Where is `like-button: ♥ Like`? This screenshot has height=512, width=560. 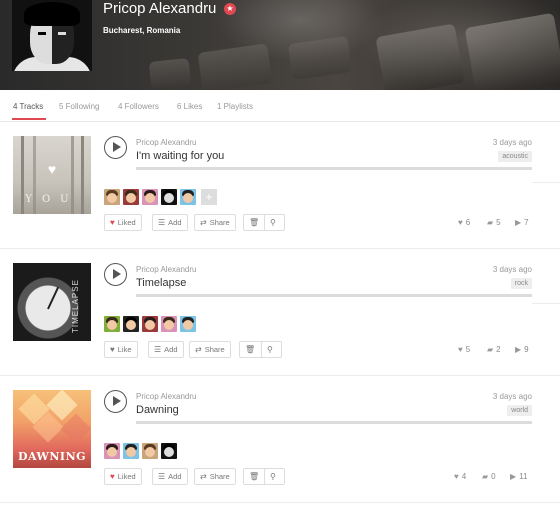 like-button: ♥ Like is located at coordinates (121, 349).